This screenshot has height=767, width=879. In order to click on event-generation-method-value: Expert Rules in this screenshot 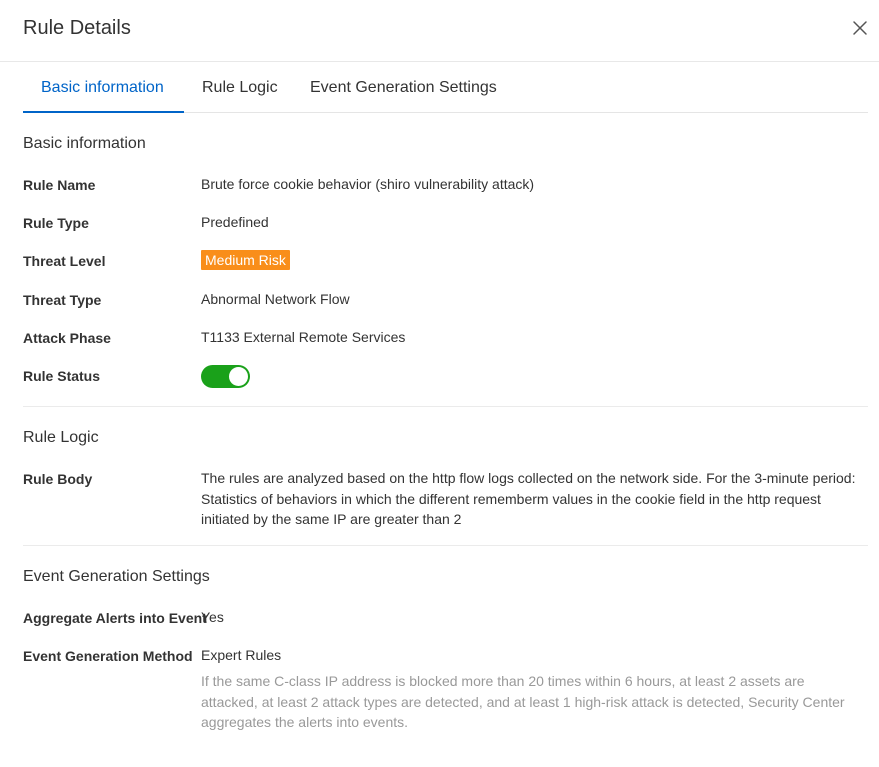, I will do `click(241, 655)`.